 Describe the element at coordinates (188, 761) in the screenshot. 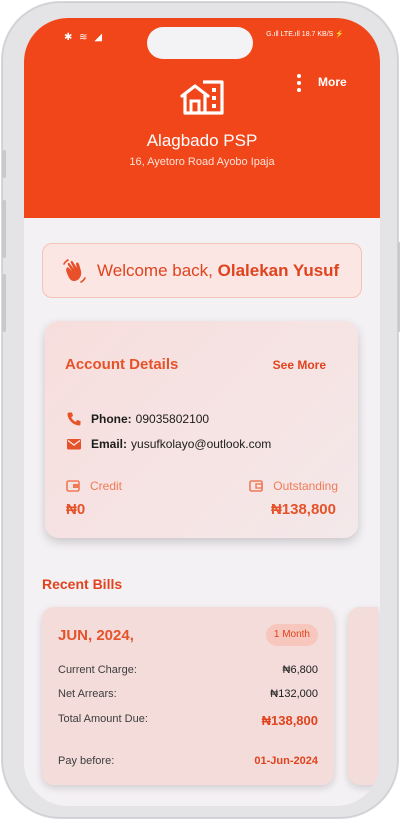

I see `pay-before-row: Pay before: 01-Jun-2024` at that location.